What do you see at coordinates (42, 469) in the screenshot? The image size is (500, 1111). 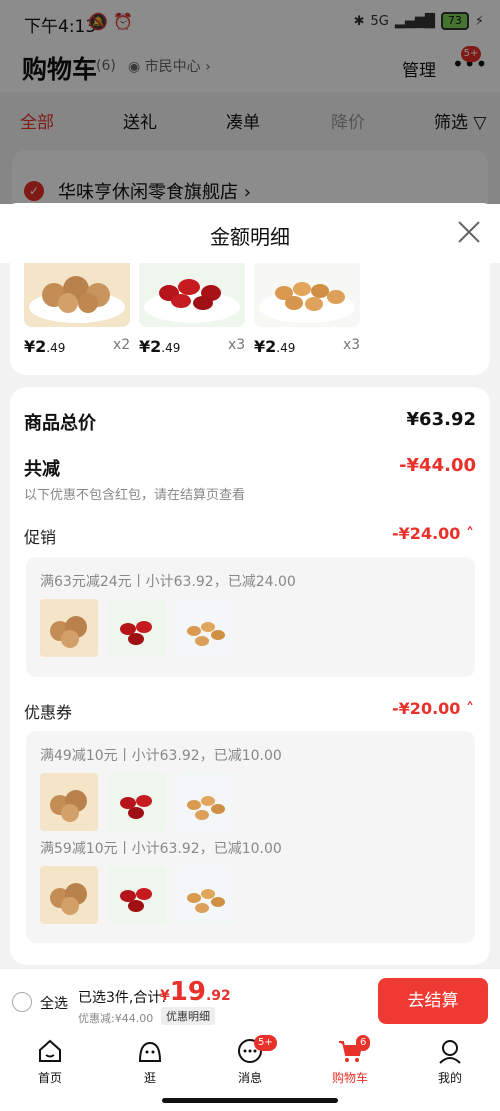 I see `total-reduce-label: 共减` at bounding box center [42, 469].